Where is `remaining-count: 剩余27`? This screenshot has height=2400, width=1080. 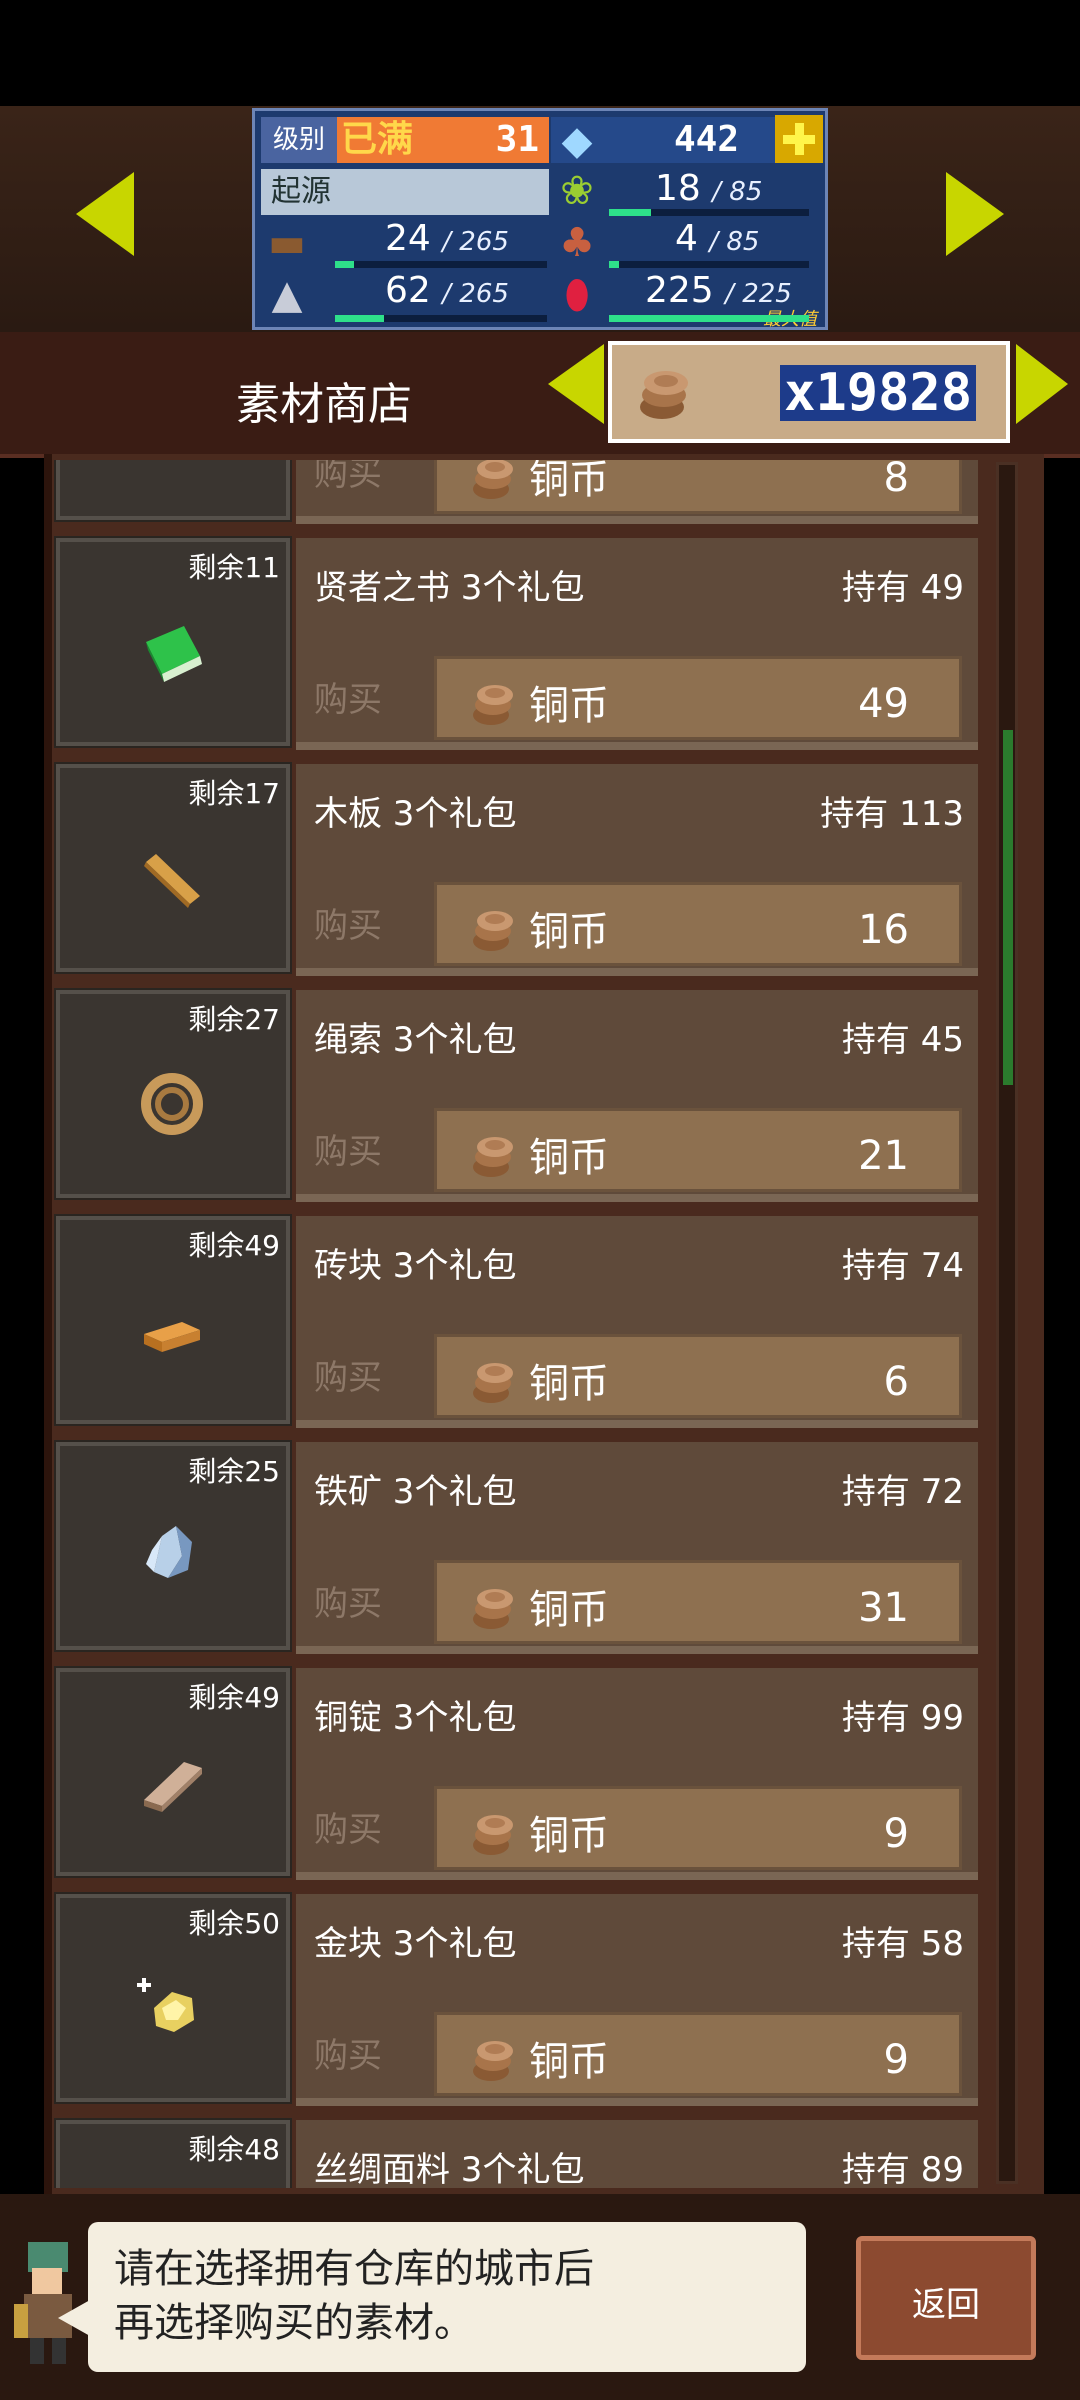
remaining-count: 剩余27 is located at coordinates (234, 1019).